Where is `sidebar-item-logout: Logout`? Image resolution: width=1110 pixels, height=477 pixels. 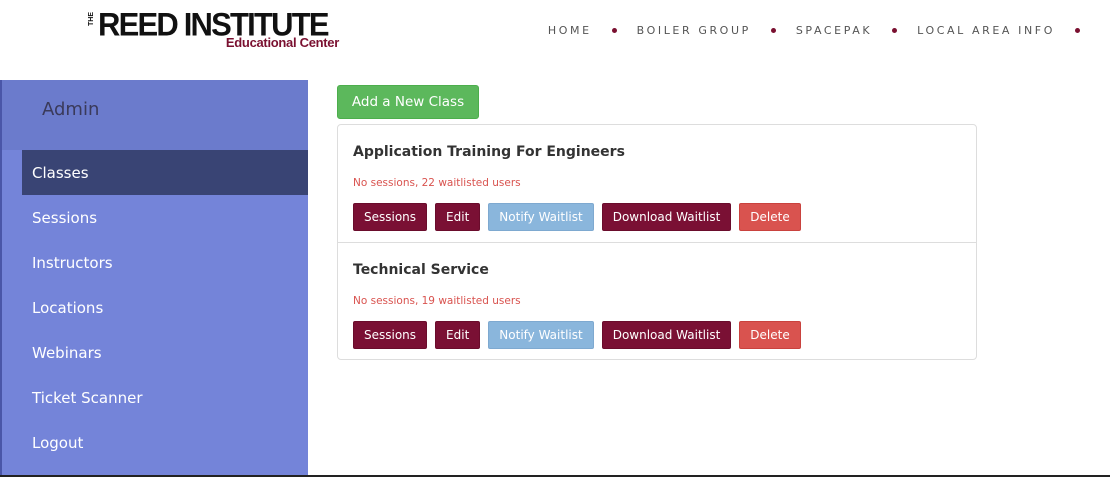 sidebar-item-logout: Logout is located at coordinates (155, 442).